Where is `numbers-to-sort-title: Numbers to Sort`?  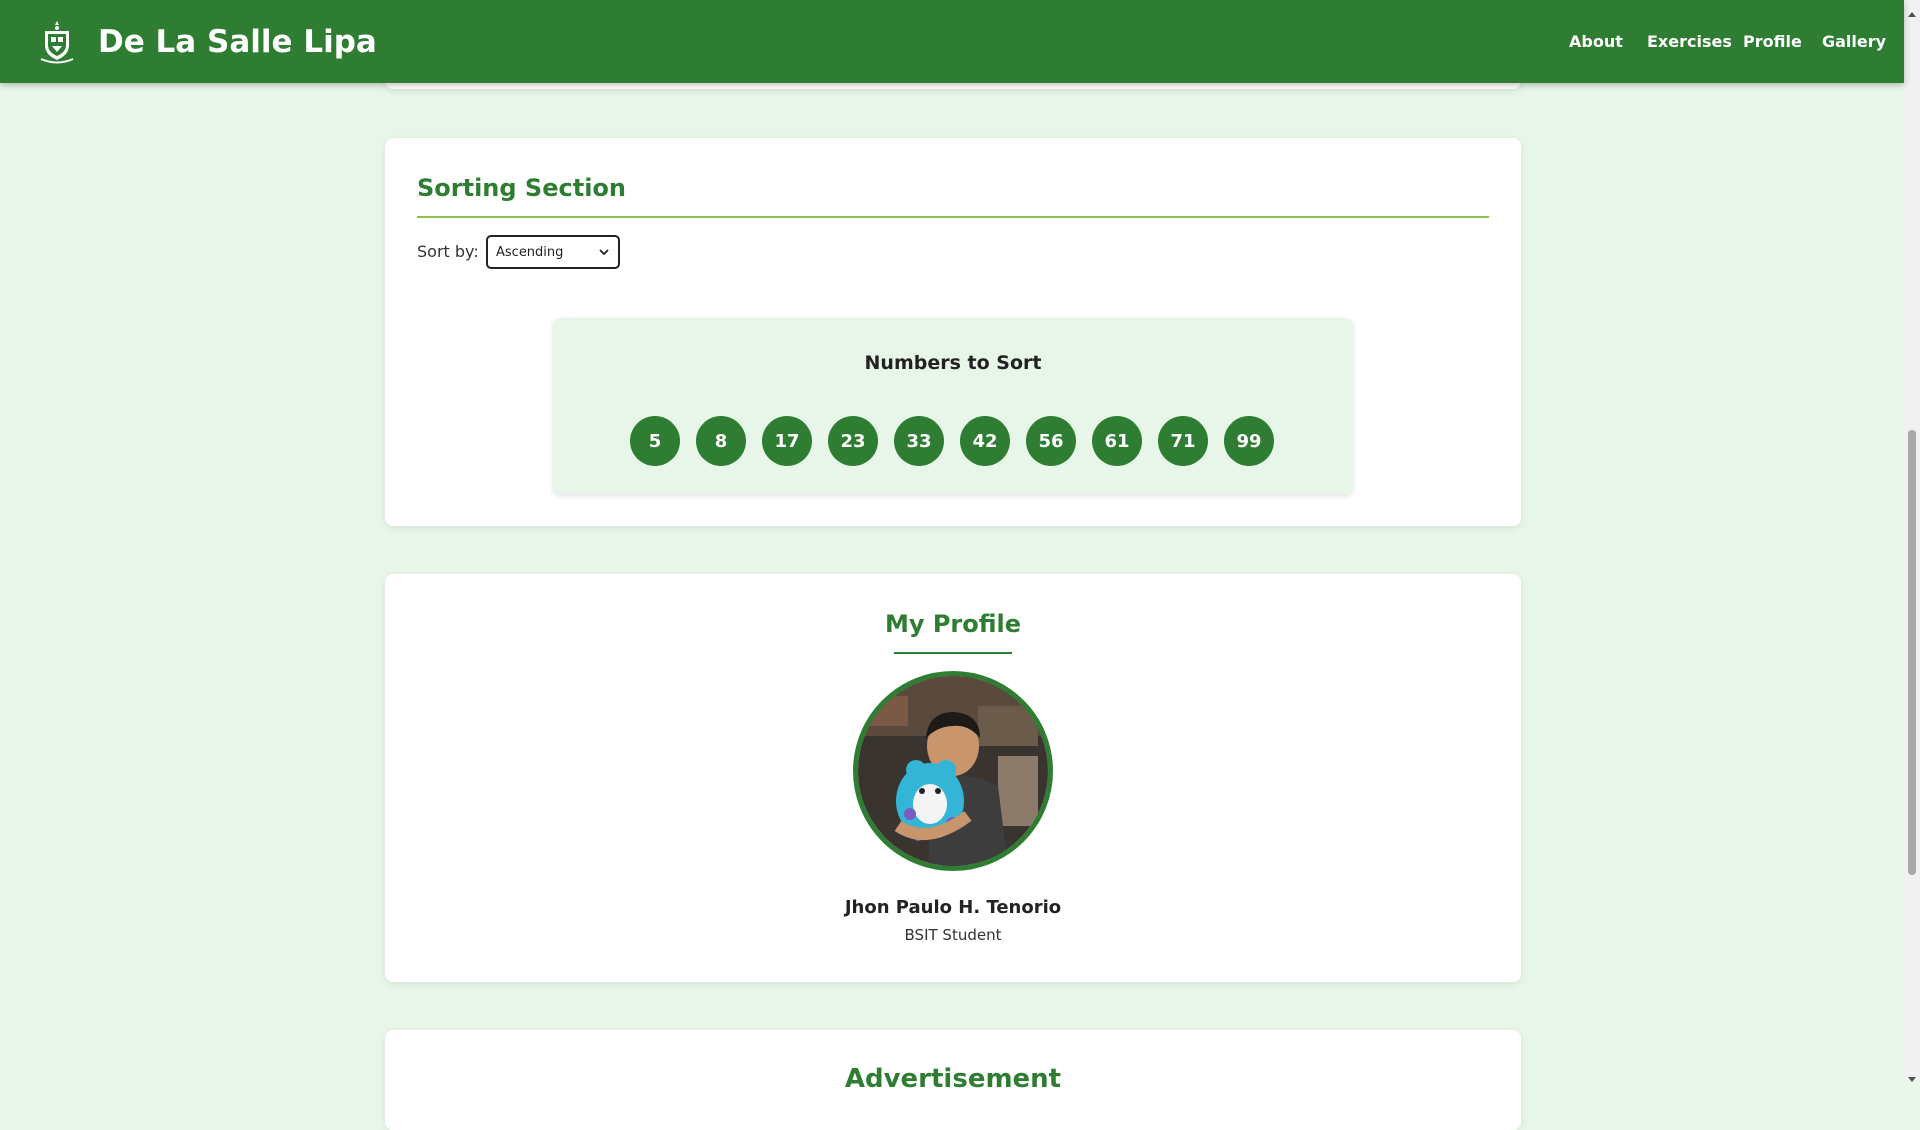
numbers-to-sort-title: Numbers to Sort is located at coordinates (953, 363).